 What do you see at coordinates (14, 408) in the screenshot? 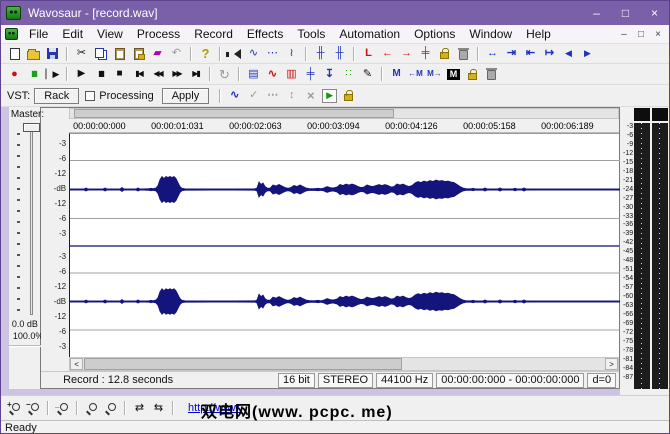
I see `zoom-in-button: +` at bounding box center [14, 408].